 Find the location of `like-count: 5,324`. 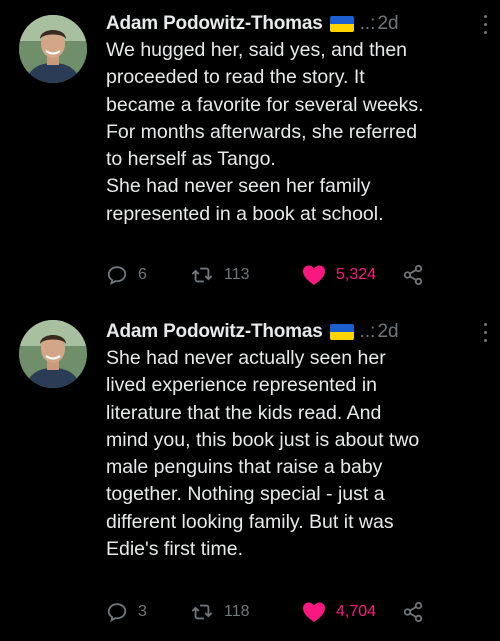

like-count: 5,324 is located at coordinates (356, 274).